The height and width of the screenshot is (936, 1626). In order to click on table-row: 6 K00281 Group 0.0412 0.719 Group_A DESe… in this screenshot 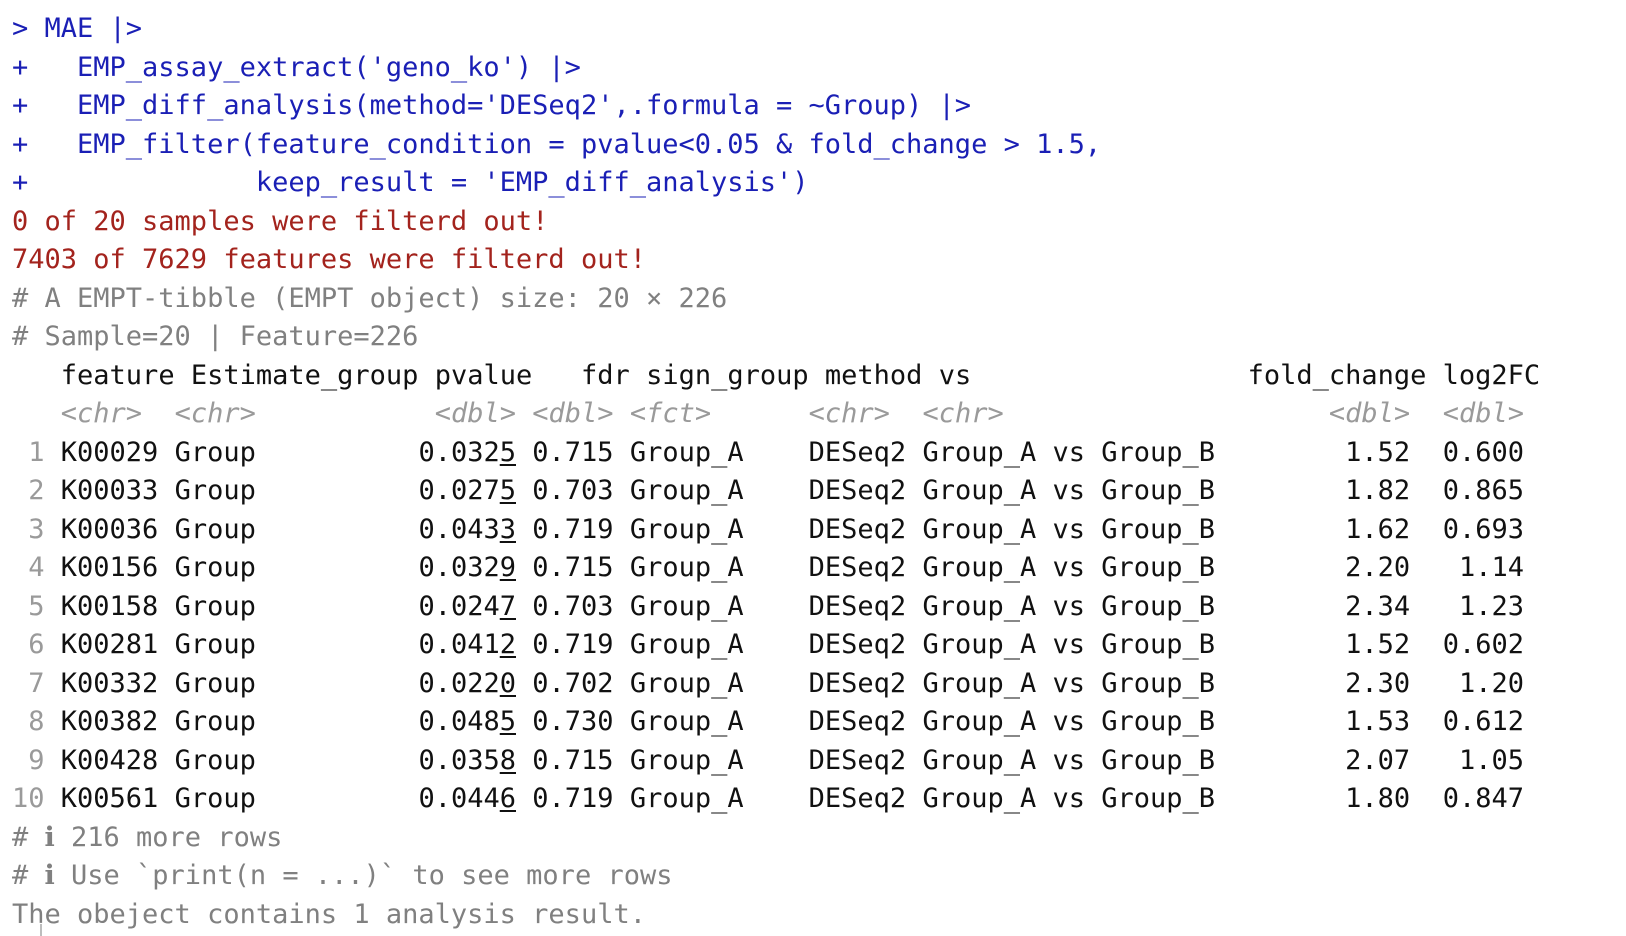, I will do `click(776, 645)`.